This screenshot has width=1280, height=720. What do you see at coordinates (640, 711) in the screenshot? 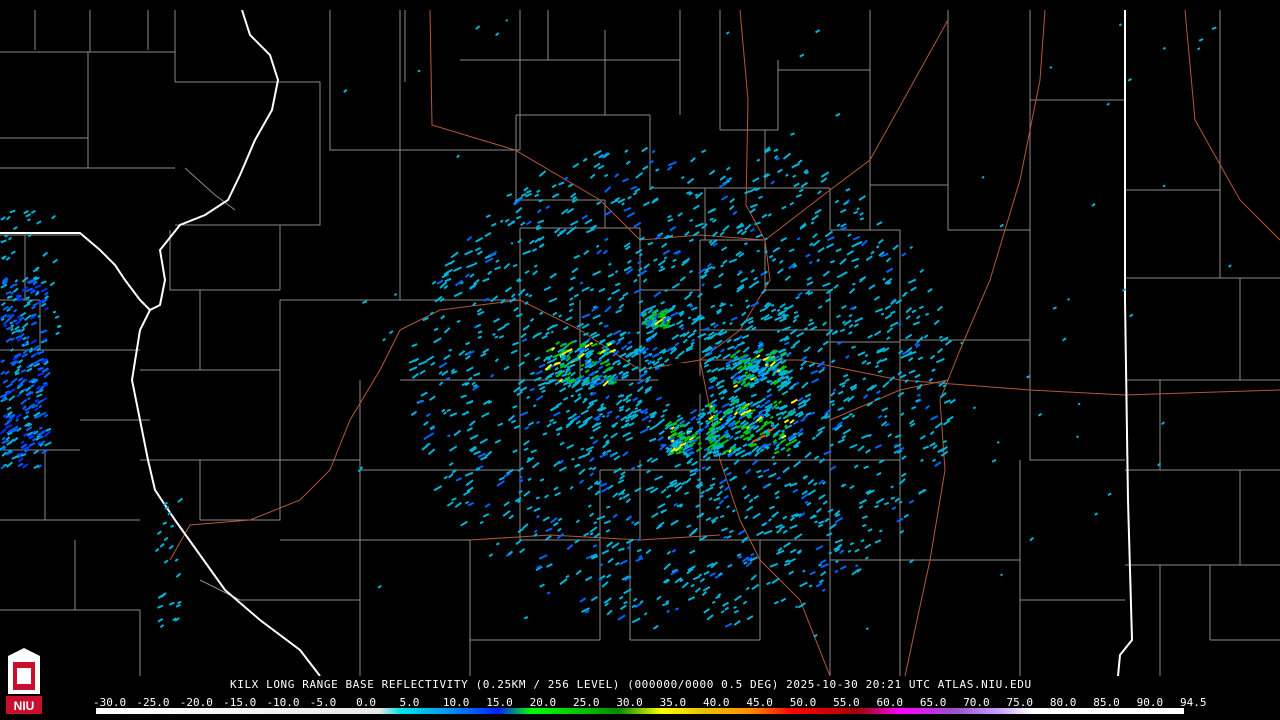
I see `reflectivity-colorbar` at bounding box center [640, 711].